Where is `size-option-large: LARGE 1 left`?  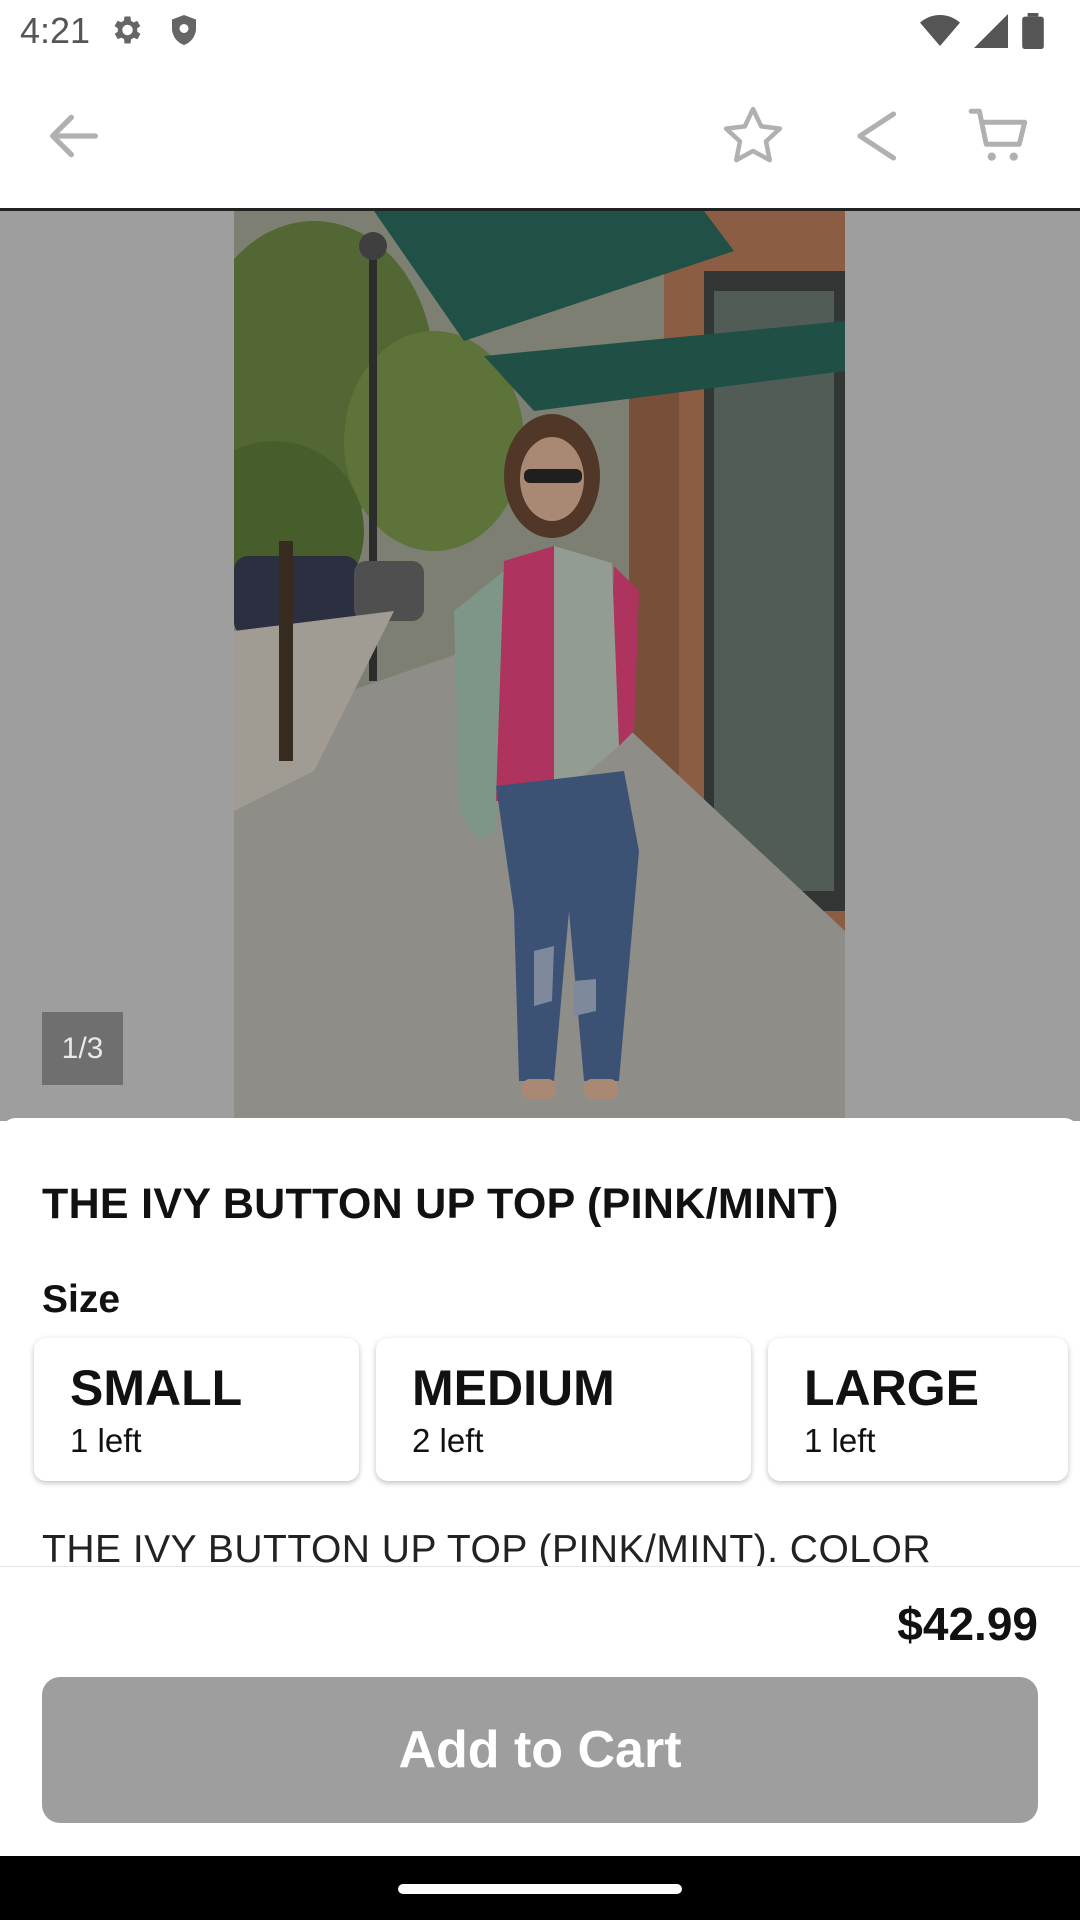
size-option-large: LARGE 1 left is located at coordinates (918, 1409).